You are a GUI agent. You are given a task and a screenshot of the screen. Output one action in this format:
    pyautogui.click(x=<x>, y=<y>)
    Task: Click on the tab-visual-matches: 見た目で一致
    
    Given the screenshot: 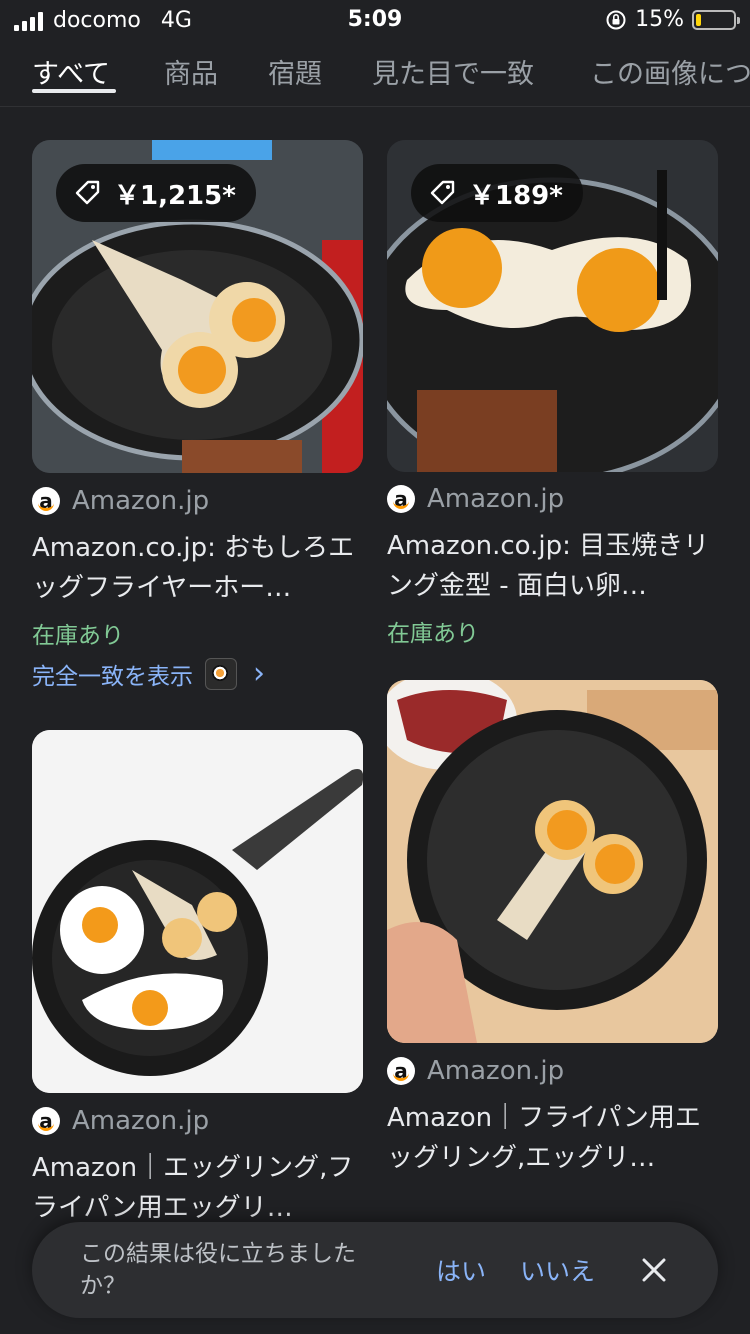 What is the action you would take?
    pyautogui.click(x=453, y=71)
    